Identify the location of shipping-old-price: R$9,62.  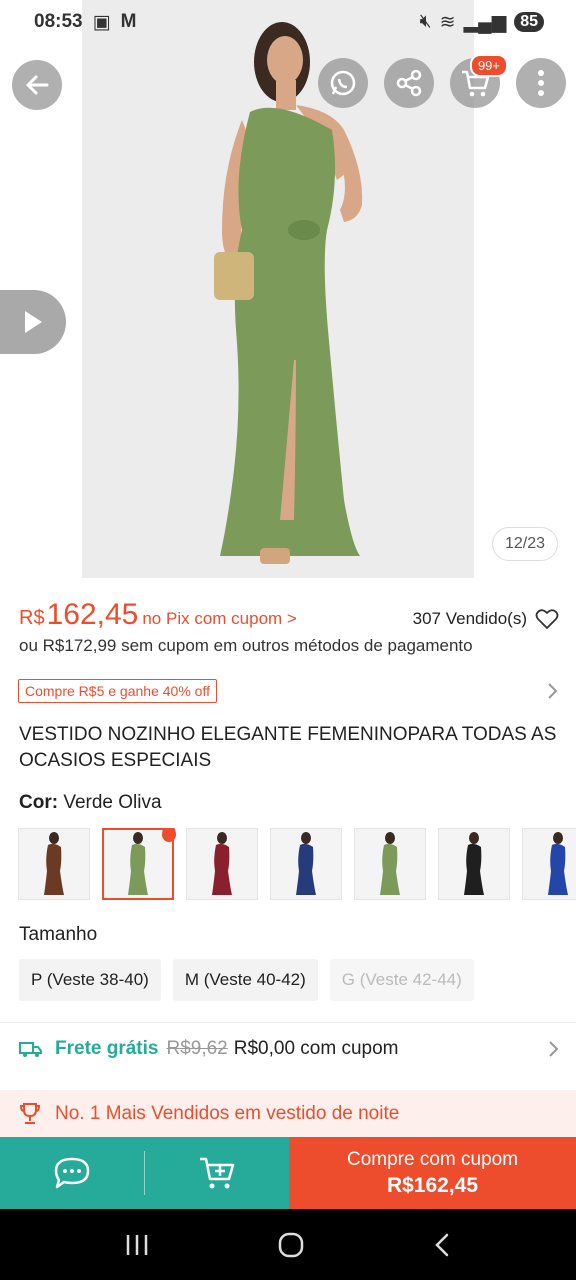
(197, 1048).